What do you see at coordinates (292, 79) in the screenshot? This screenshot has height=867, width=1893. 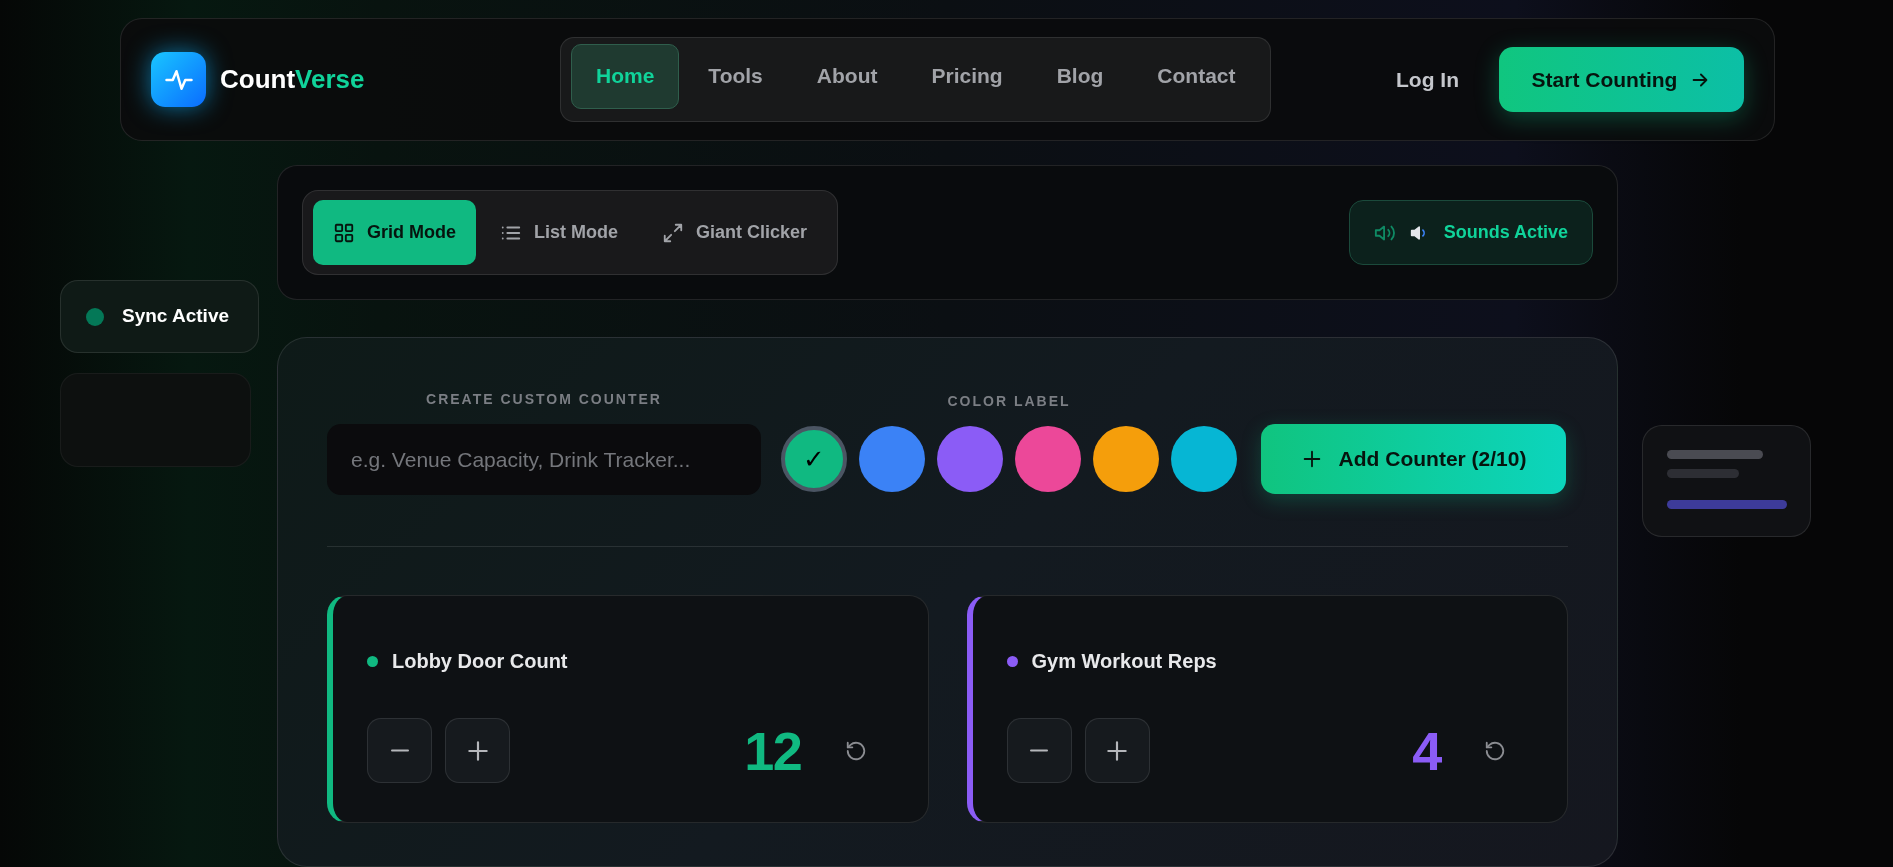 I see `brand-name: CountVerse` at bounding box center [292, 79].